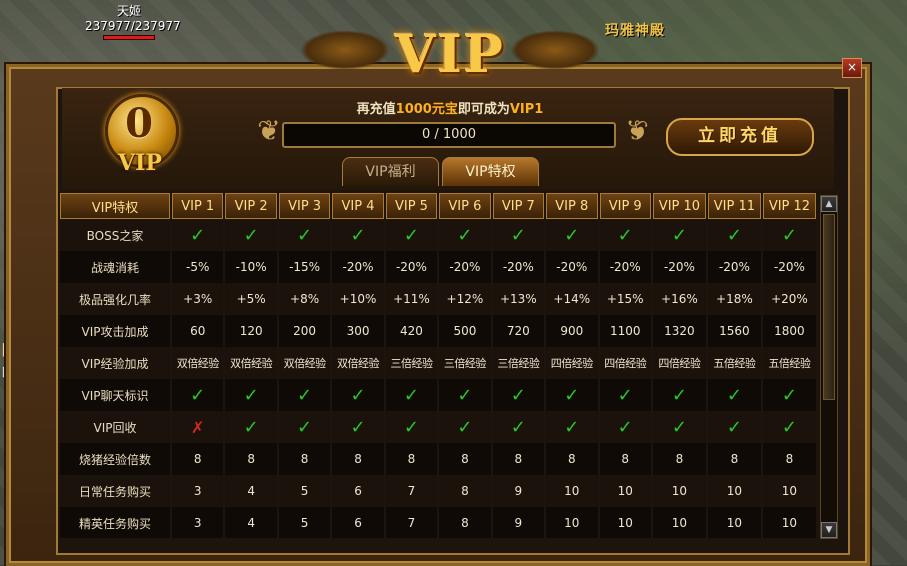 This screenshot has width=907, height=566. What do you see at coordinates (358, 299) in the screenshot?
I see `table-cell: +10%` at bounding box center [358, 299].